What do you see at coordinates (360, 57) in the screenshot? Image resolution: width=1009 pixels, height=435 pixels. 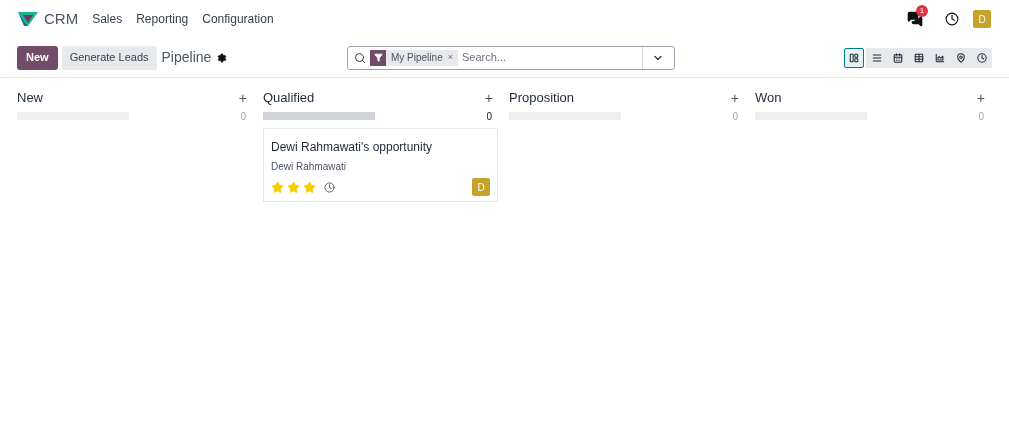 I see `search-icon` at bounding box center [360, 57].